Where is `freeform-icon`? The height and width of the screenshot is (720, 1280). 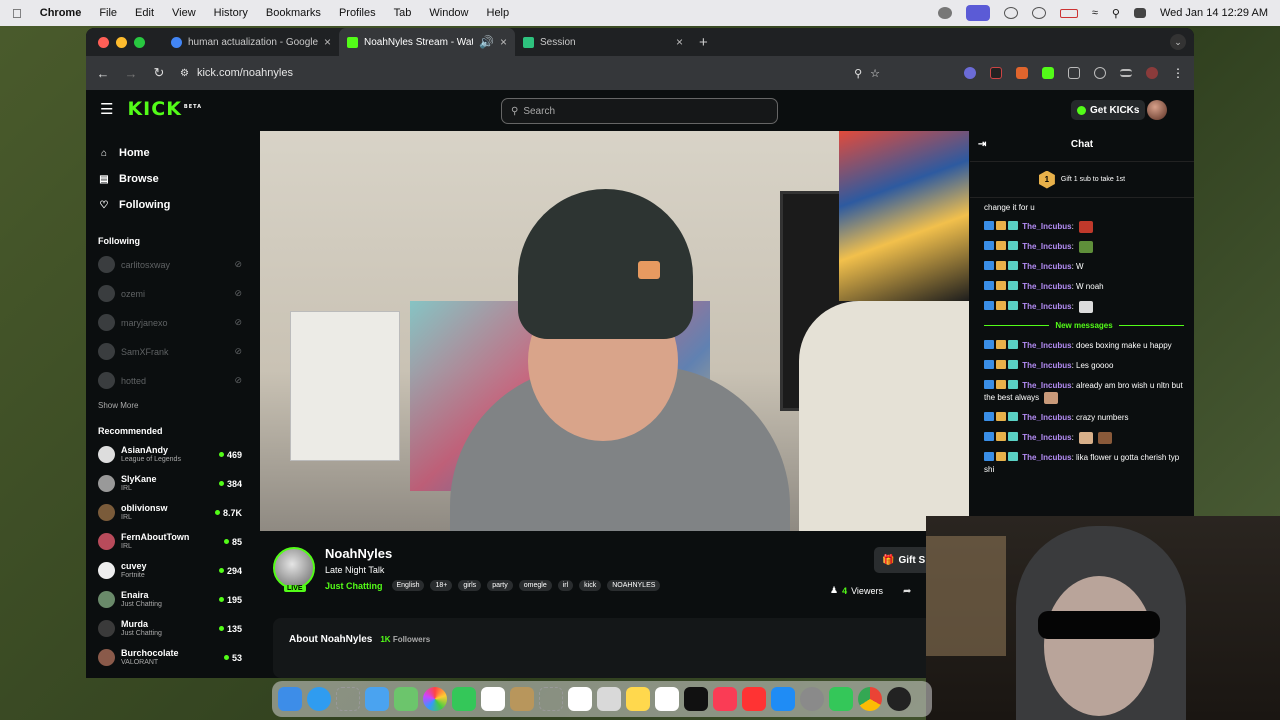
freeform-icon is located at coordinates (667, 699).